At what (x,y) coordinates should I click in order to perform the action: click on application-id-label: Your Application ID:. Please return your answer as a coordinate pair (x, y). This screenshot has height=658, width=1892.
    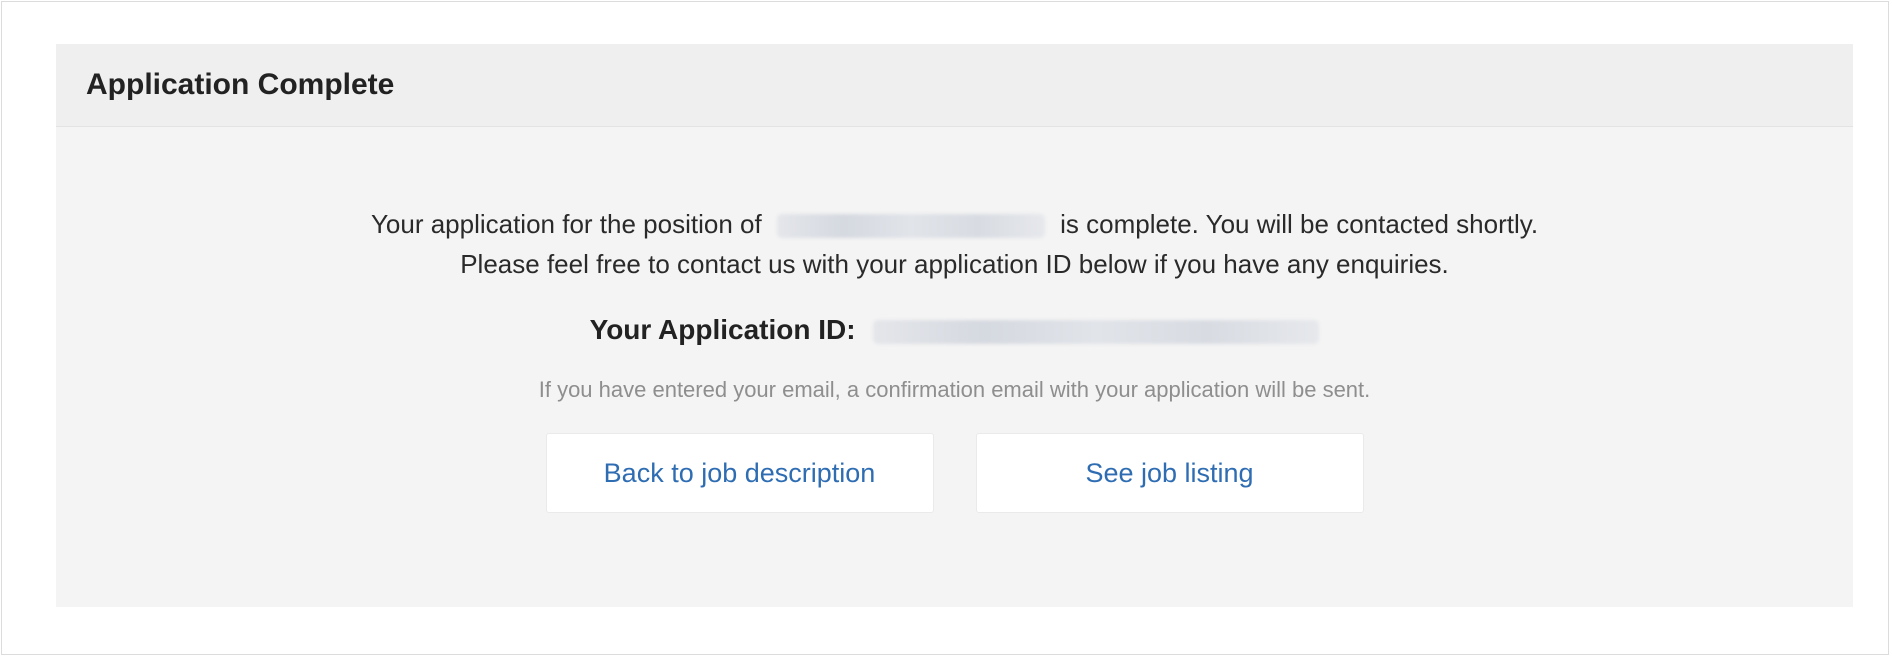
    Looking at the image, I should click on (722, 329).